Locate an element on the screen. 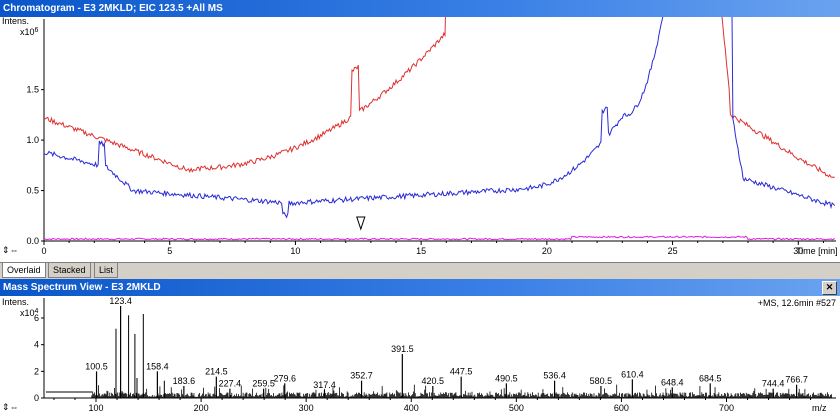 Image resolution: width=840 pixels, height=420 pixels. tab-list-label: List is located at coordinates (106, 270).